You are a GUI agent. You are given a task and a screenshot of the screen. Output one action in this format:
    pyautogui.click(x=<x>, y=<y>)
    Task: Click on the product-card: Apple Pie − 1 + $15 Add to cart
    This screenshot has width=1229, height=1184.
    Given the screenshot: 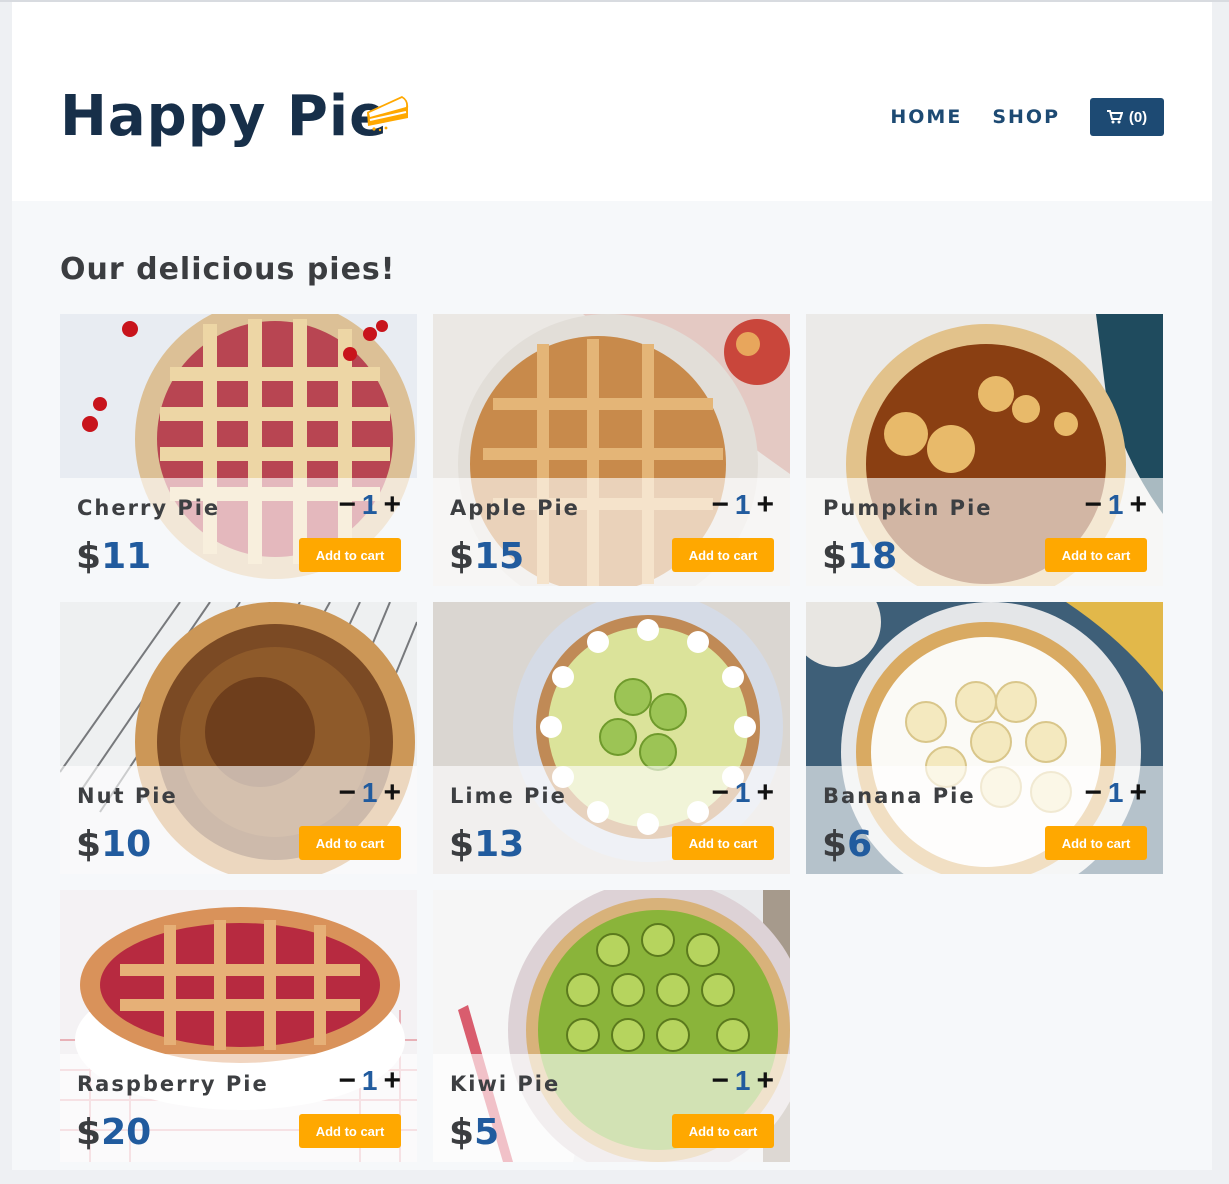 What is the action you would take?
    pyautogui.click(x=611, y=450)
    